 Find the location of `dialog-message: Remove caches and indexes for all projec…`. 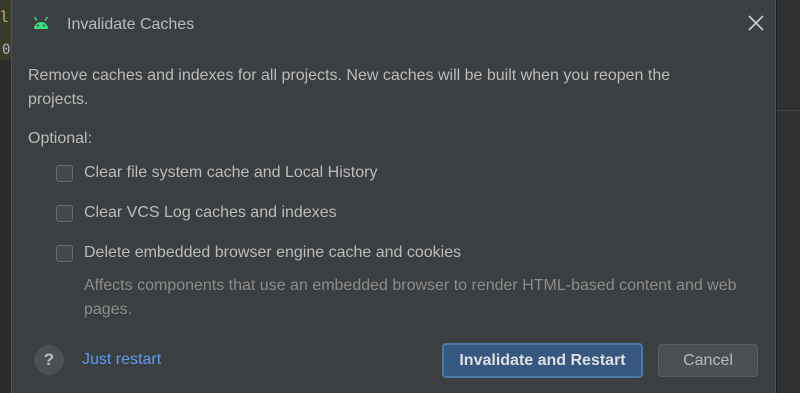

dialog-message: Remove caches and indexes for all projec… is located at coordinates (349, 87).